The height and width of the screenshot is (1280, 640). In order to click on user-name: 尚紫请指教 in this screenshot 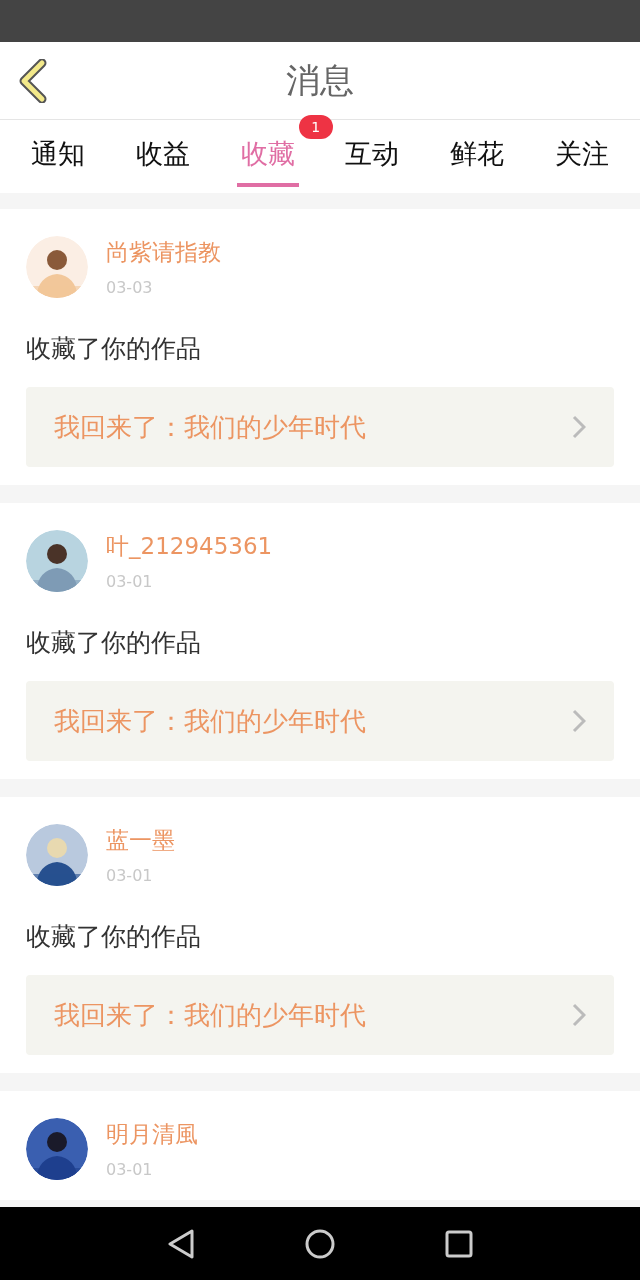, I will do `click(163, 252)`.